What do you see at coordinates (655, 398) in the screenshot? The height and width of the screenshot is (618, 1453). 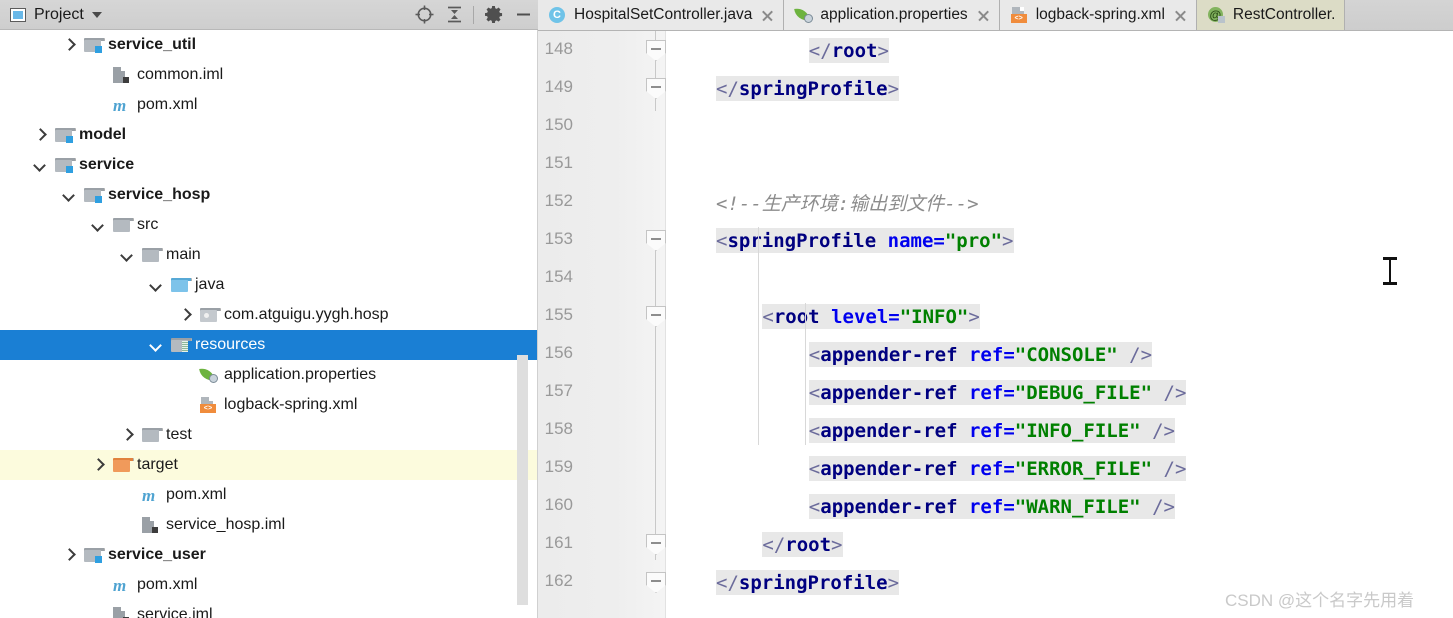 I see `fold-rail` at bounding box center [655, 398].